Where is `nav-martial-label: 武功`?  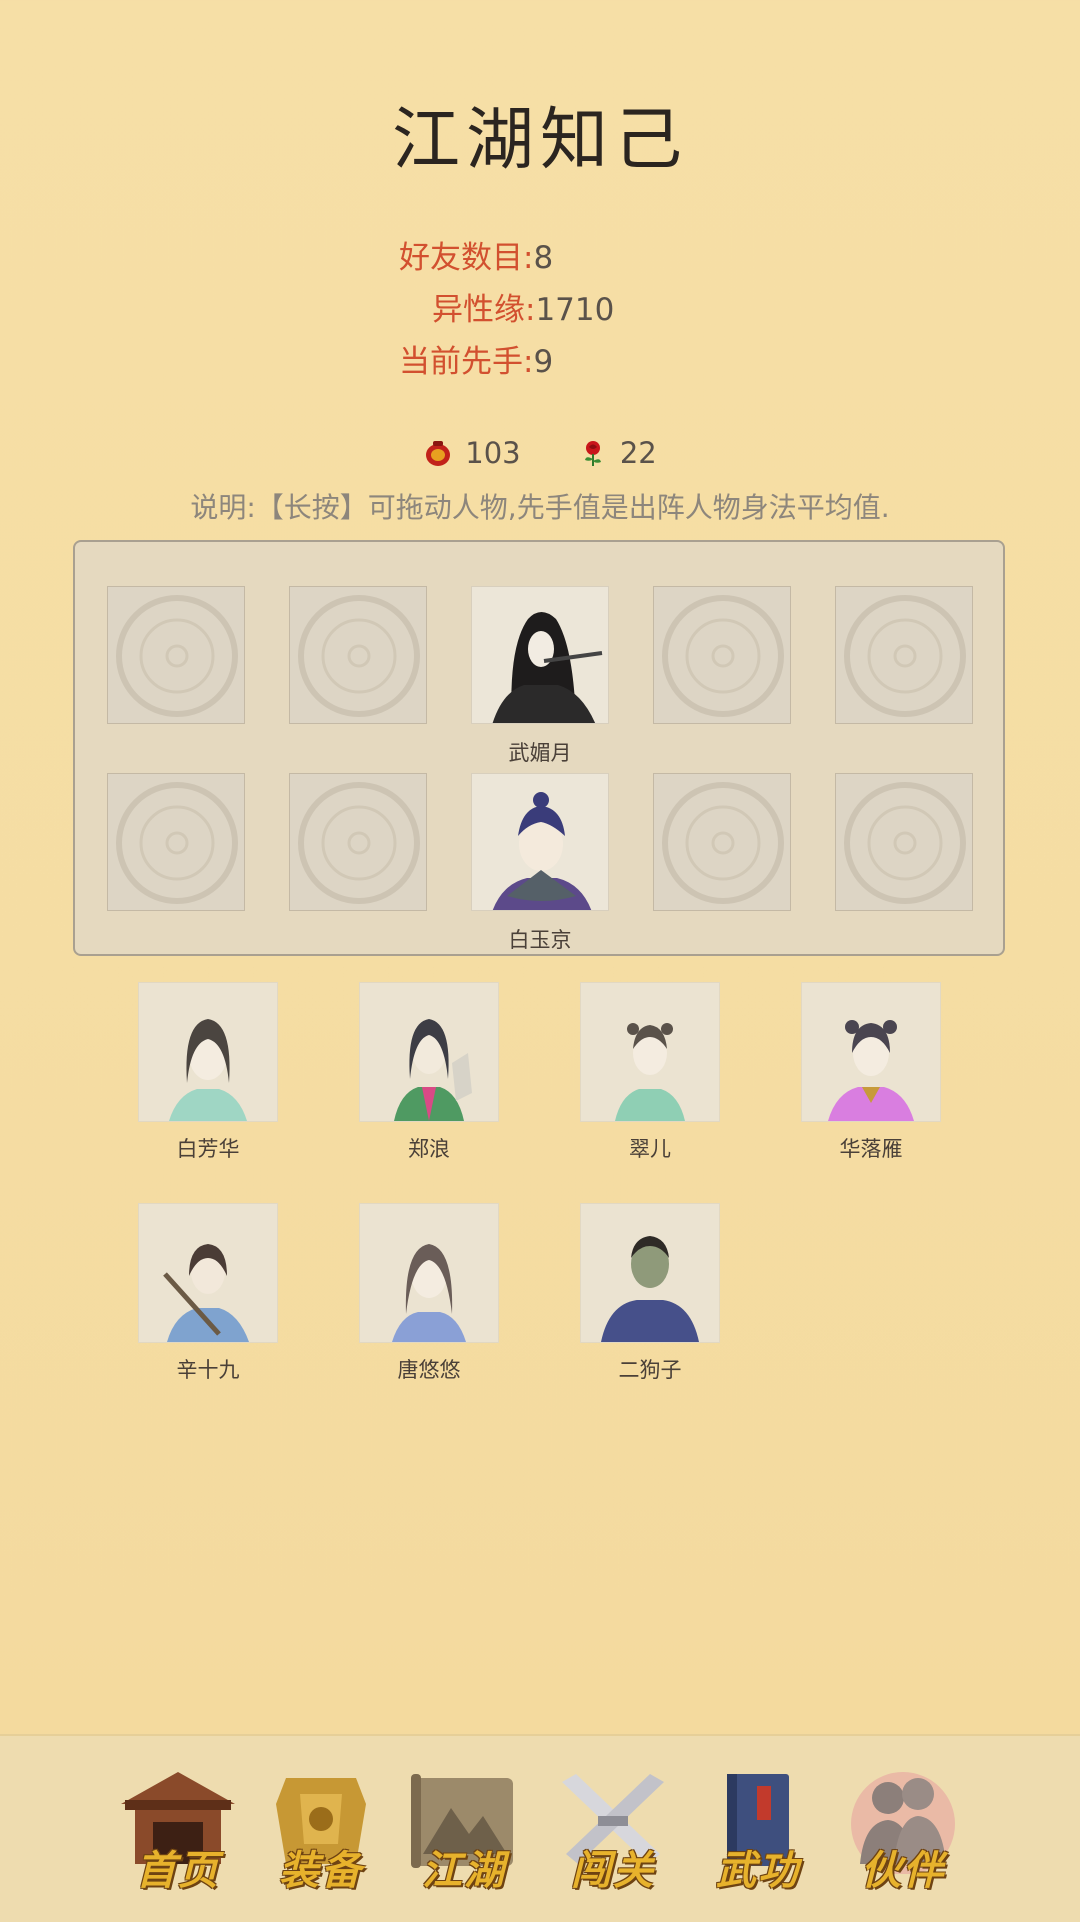
nav-martial-label: 武功 is located at coordinates (758, 1870).